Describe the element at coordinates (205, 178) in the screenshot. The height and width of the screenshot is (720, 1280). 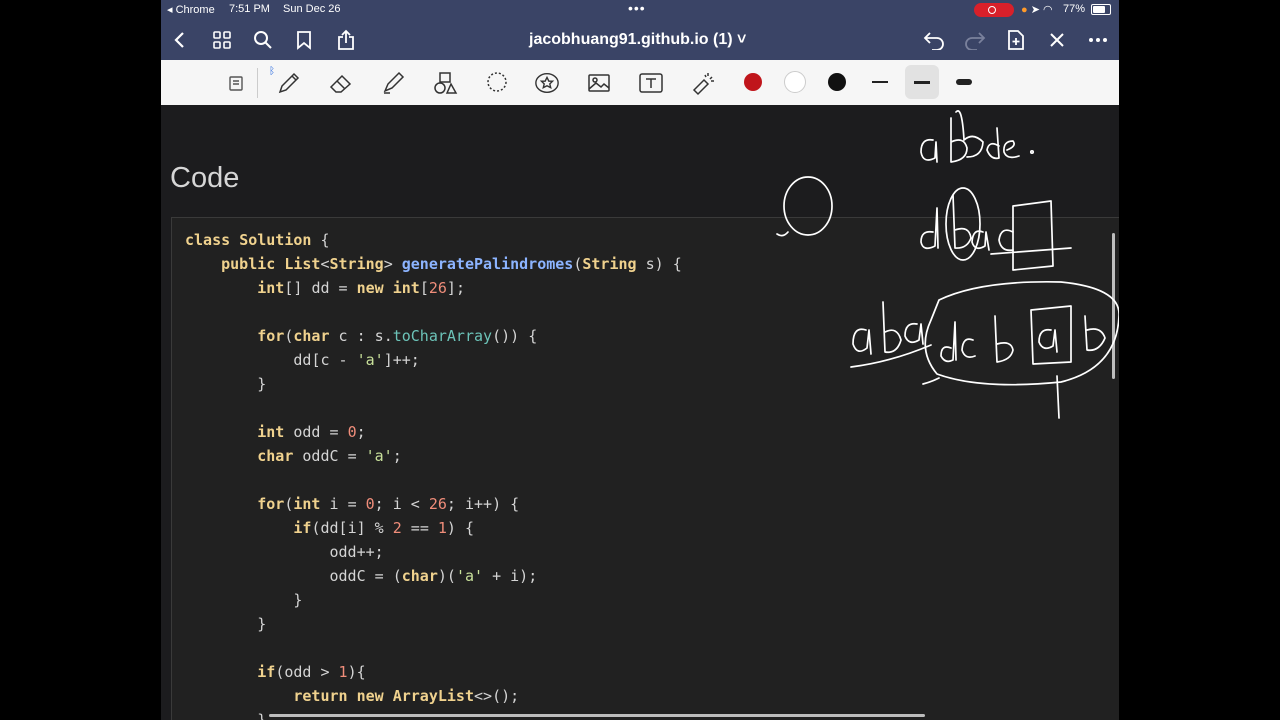
I see `section-heading: Code` at that location.